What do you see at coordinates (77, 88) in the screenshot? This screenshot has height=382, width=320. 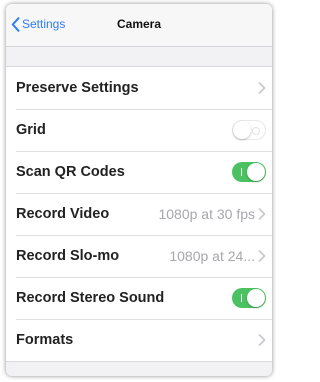 I see `row-label: Preserve Settings` at bounding box center [77, 88].